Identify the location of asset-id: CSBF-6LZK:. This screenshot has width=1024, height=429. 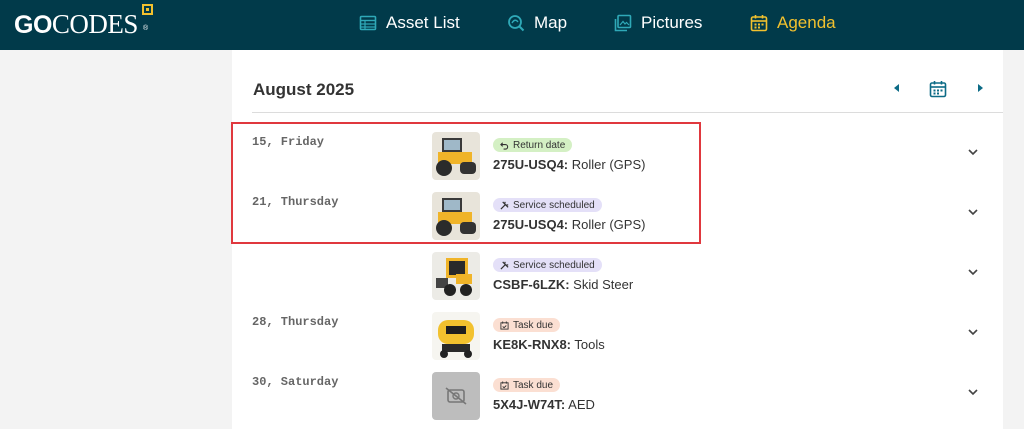
(531, 284).